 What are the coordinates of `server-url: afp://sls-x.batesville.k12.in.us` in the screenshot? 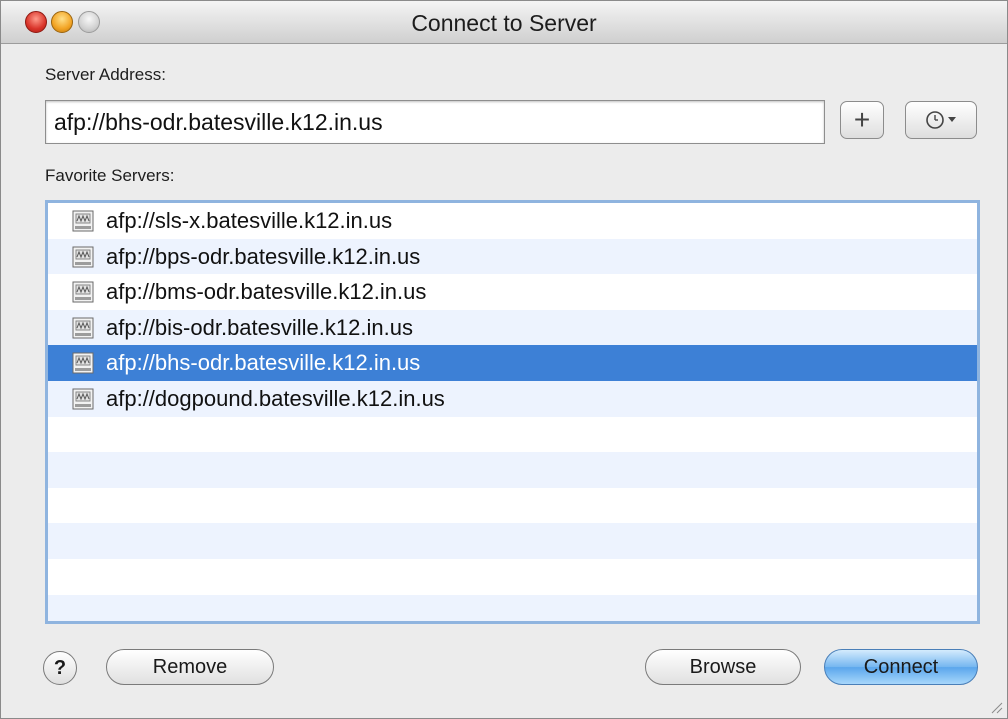 It's located at (249, 220).